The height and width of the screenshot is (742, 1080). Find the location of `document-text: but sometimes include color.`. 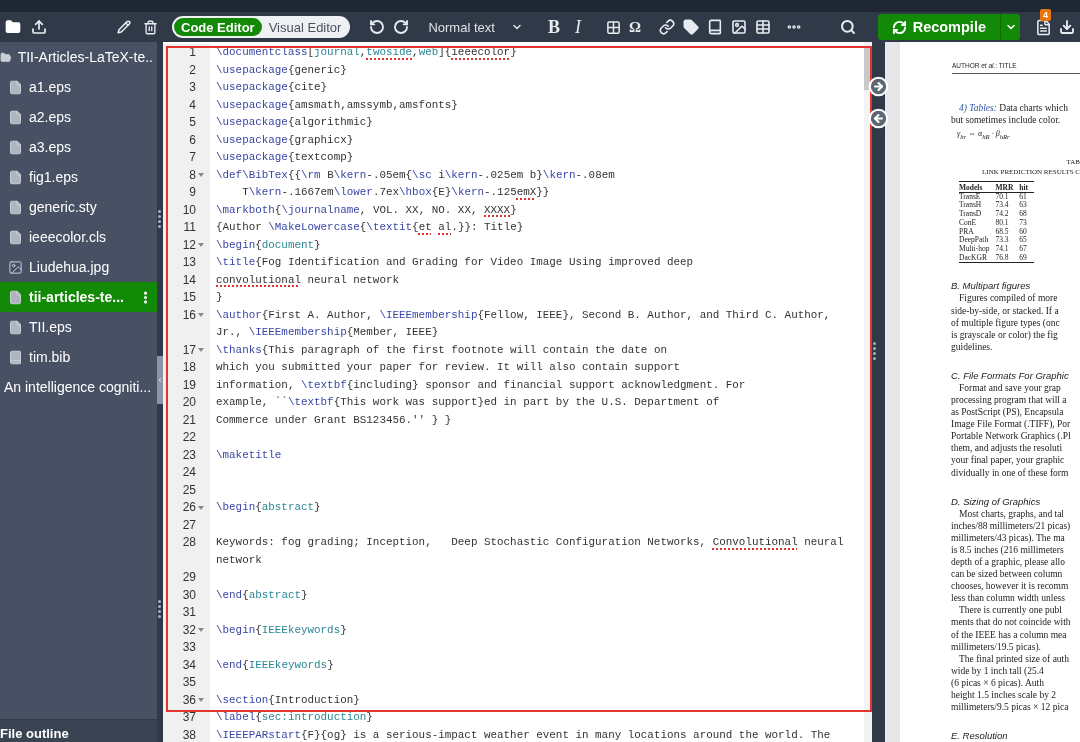

document-text: but sometimes include color. is located at coordinates (1006, 120).